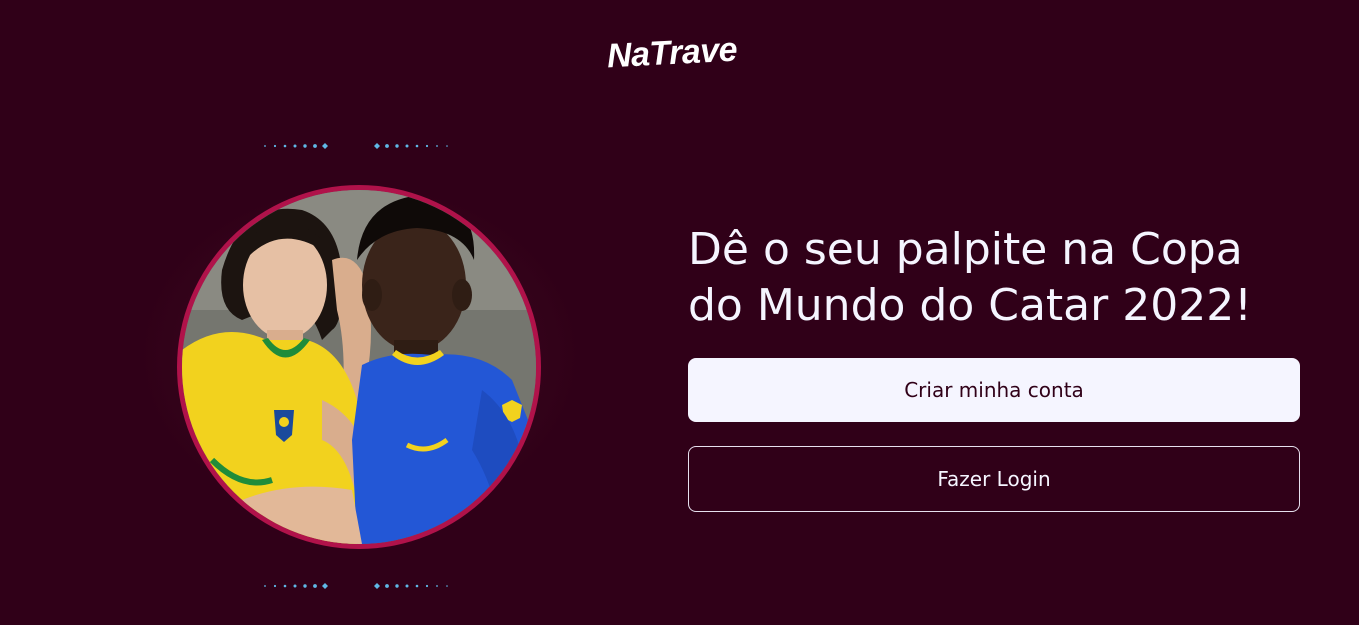 The height and width of the screenshot is (625, 1359). I want to click on decorative-dots-top, so click(356, 146).